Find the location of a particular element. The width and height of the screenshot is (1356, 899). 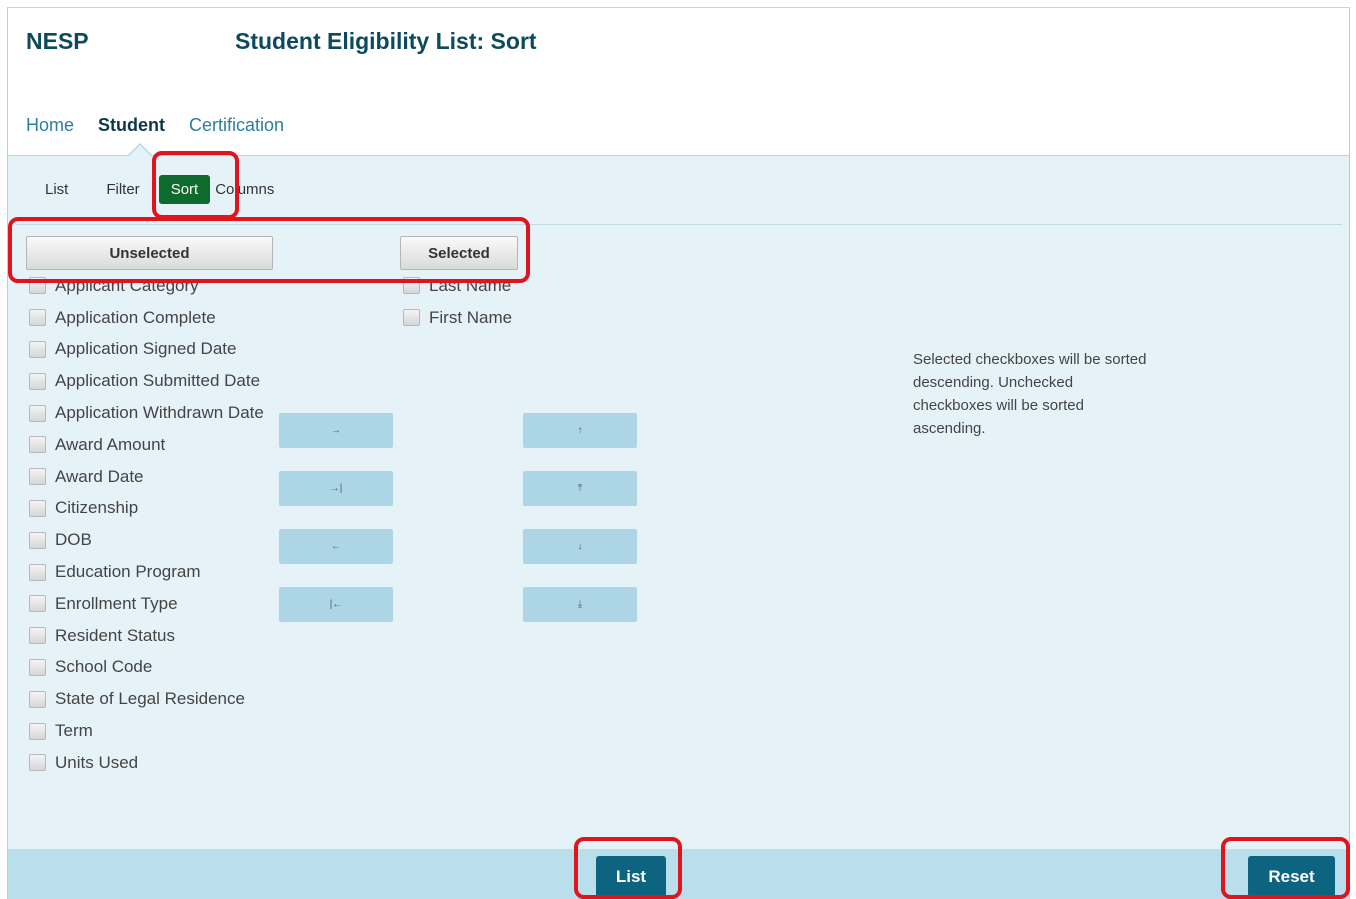

nav-student: Student is located at coordinates (131, 125).